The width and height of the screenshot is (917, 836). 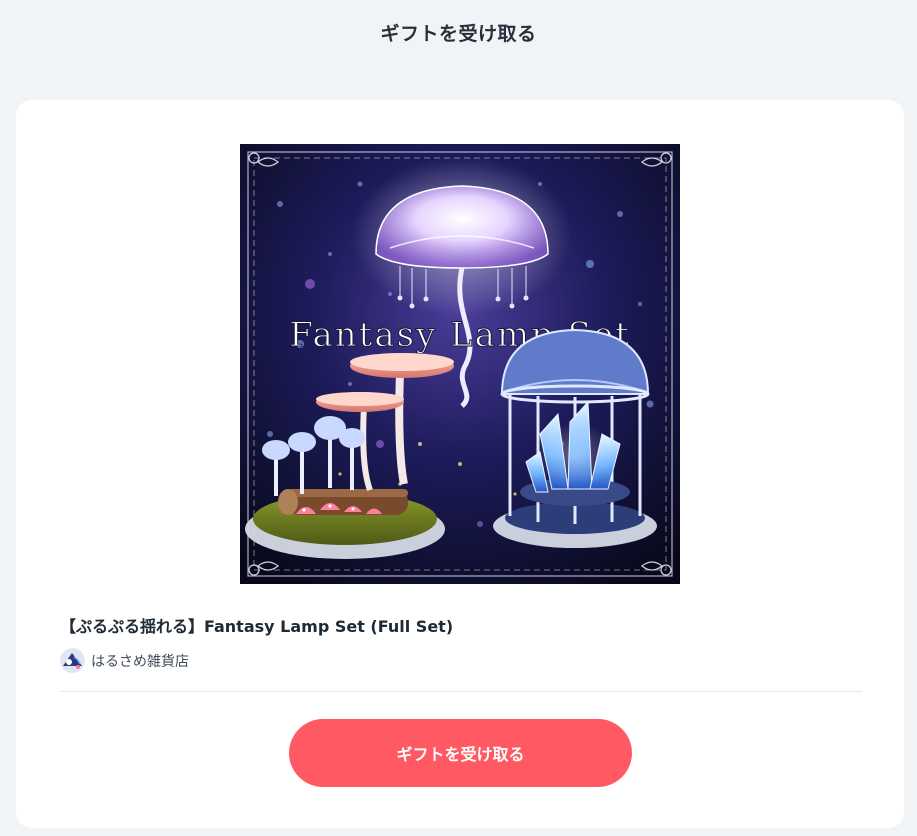 I want to click on shop-name: はるさめ雑貨店, so click(x=140, y=661).